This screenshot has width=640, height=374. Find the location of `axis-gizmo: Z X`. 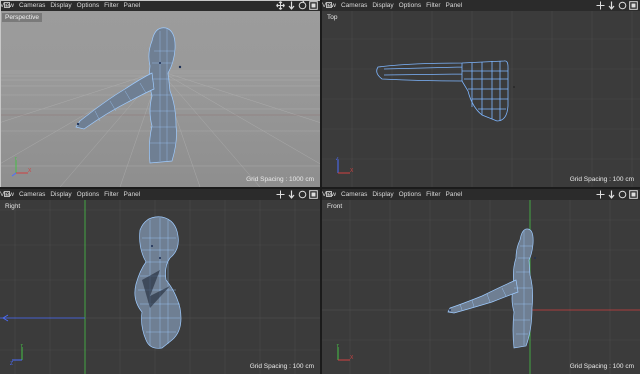

axis-gizmo: Z X is located at coordinates (345, 165).